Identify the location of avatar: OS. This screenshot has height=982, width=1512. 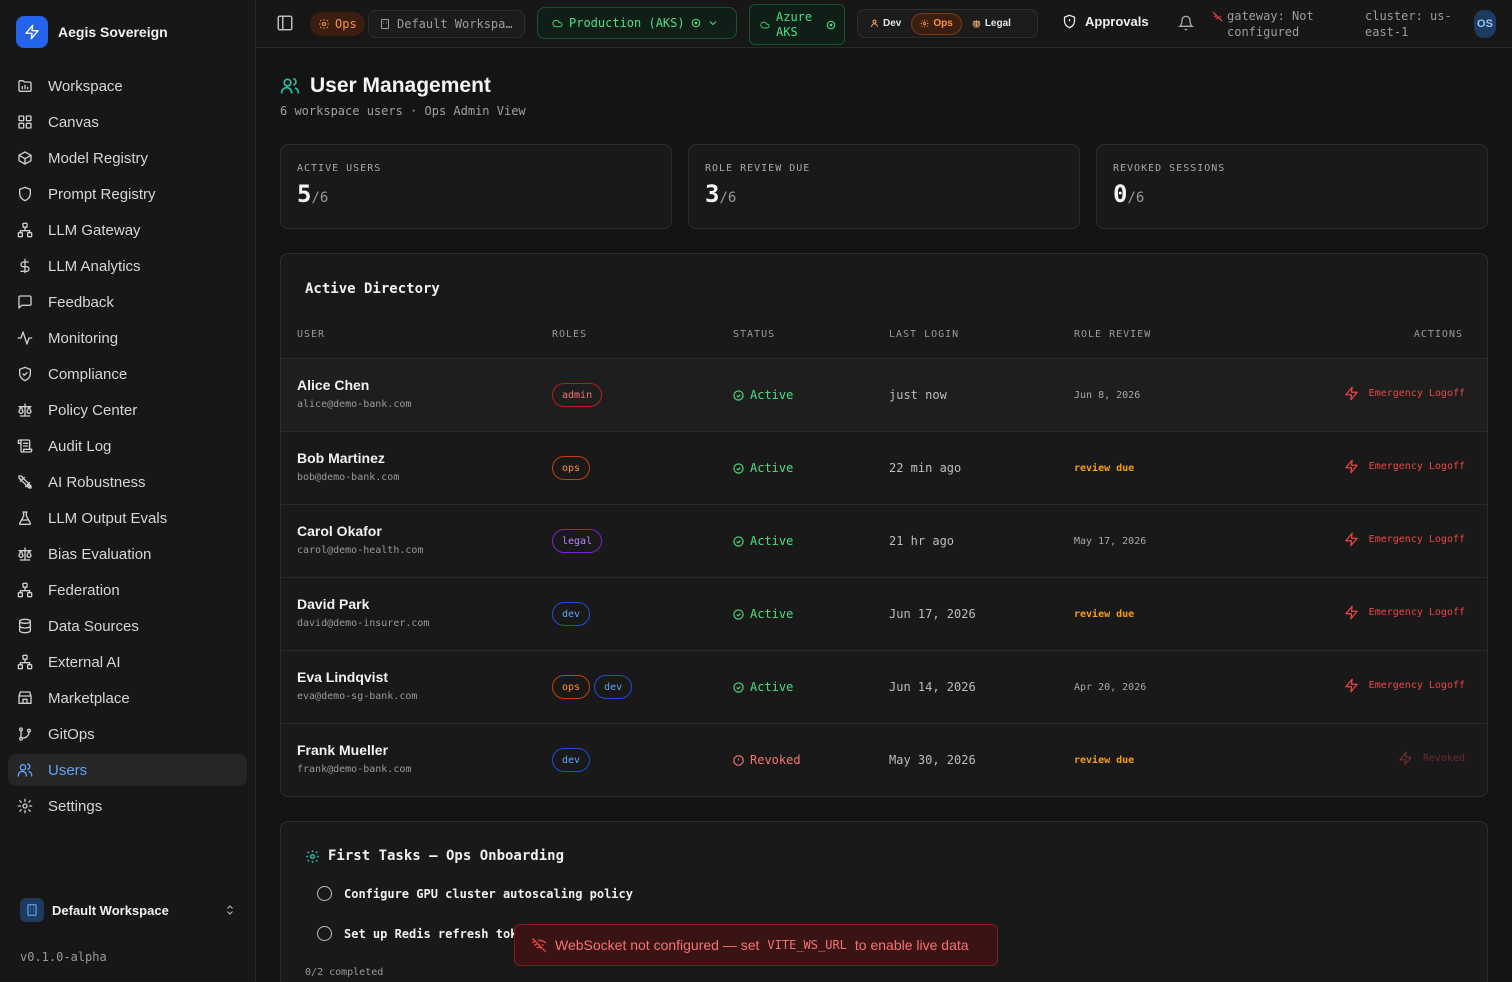
(1485, 24).